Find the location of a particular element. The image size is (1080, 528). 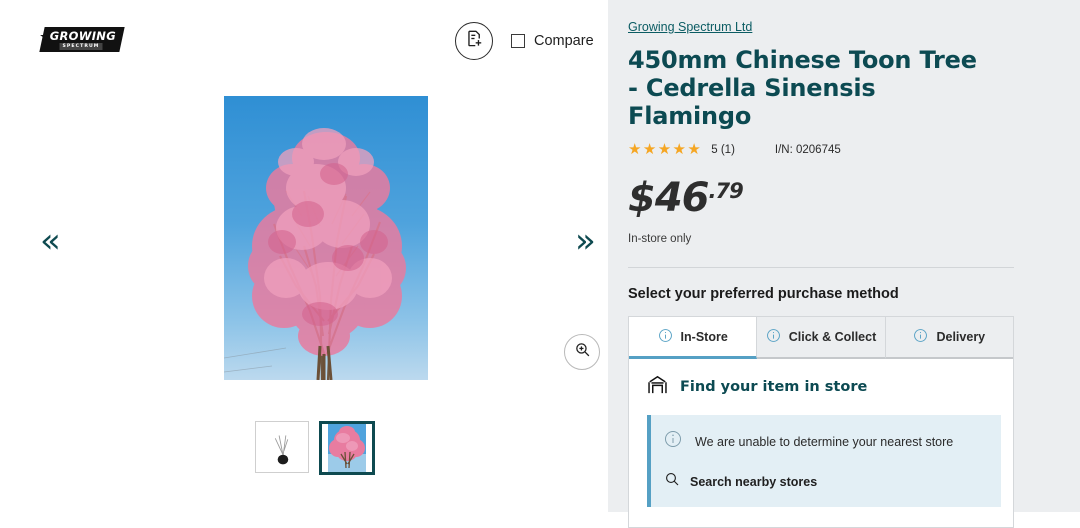

add-to-list-button is located at coordinates (474, 41).